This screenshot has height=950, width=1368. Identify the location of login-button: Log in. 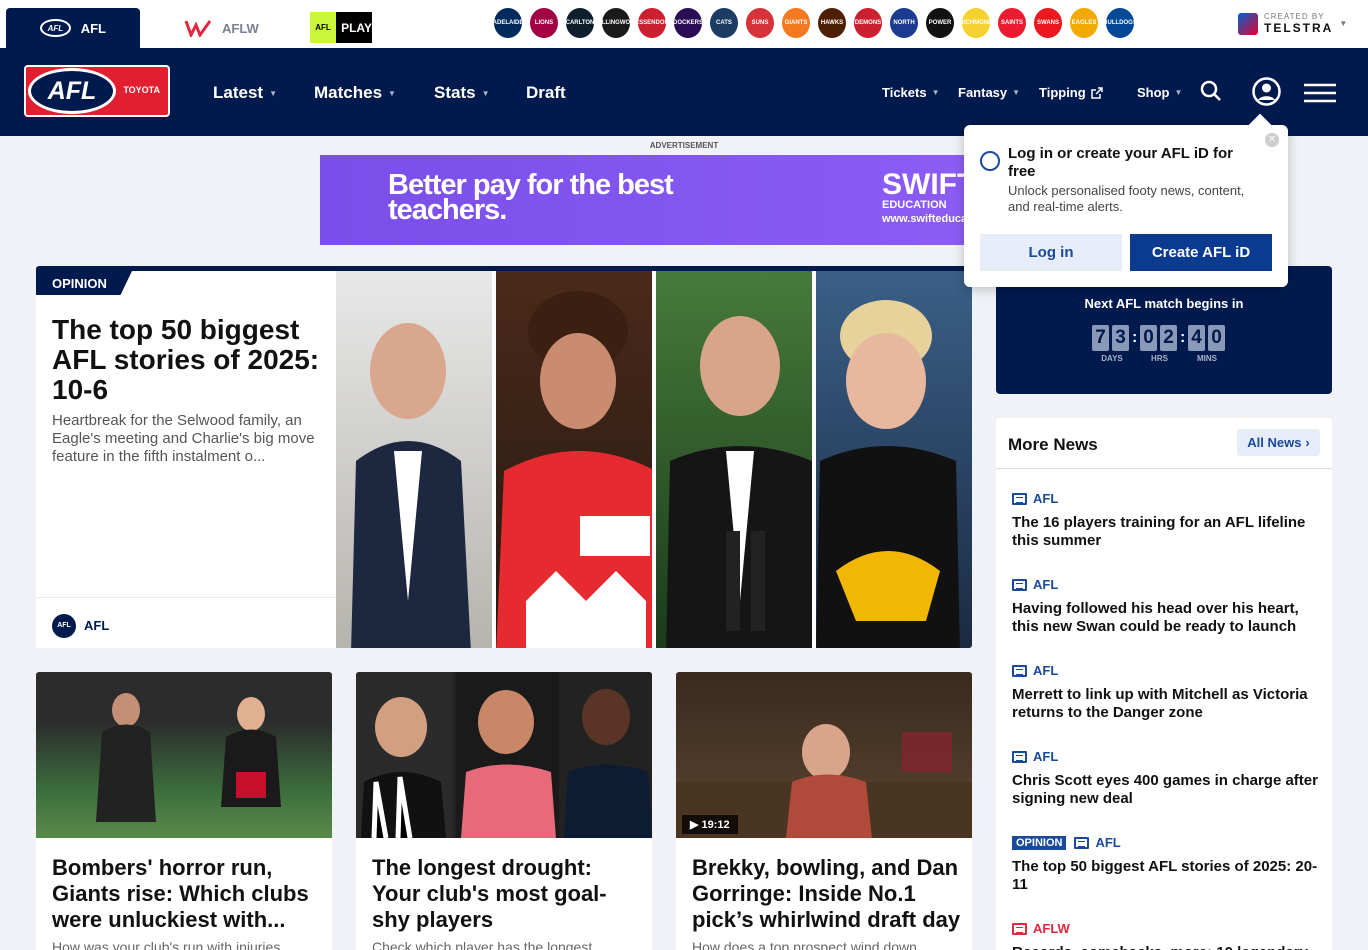
(1051, 252).